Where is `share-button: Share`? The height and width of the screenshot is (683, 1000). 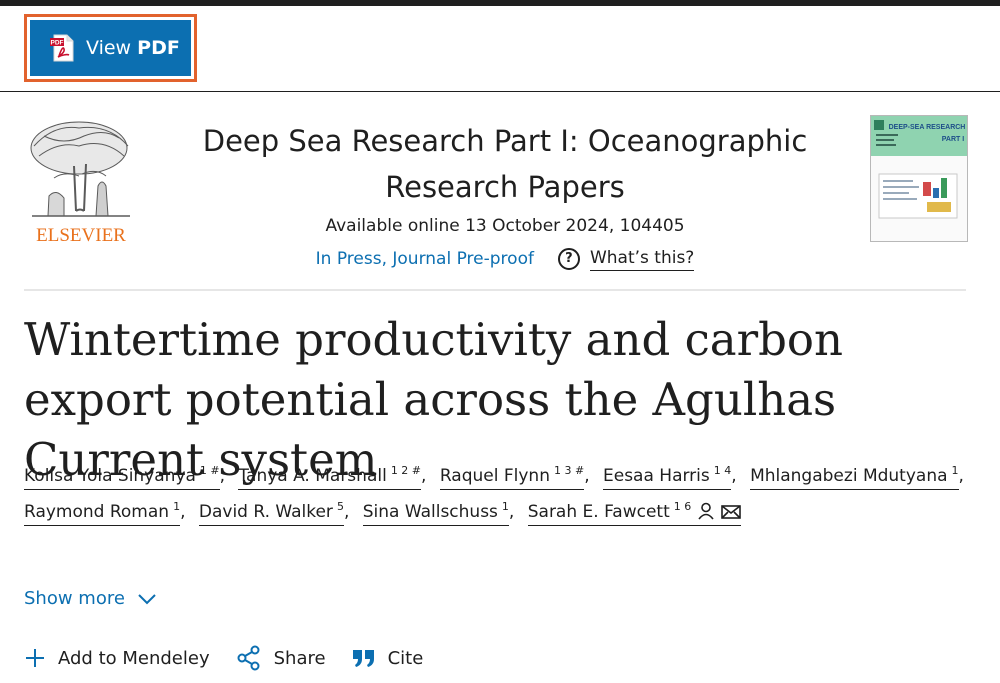
share-button: Share is located at coordinates (281, 658).